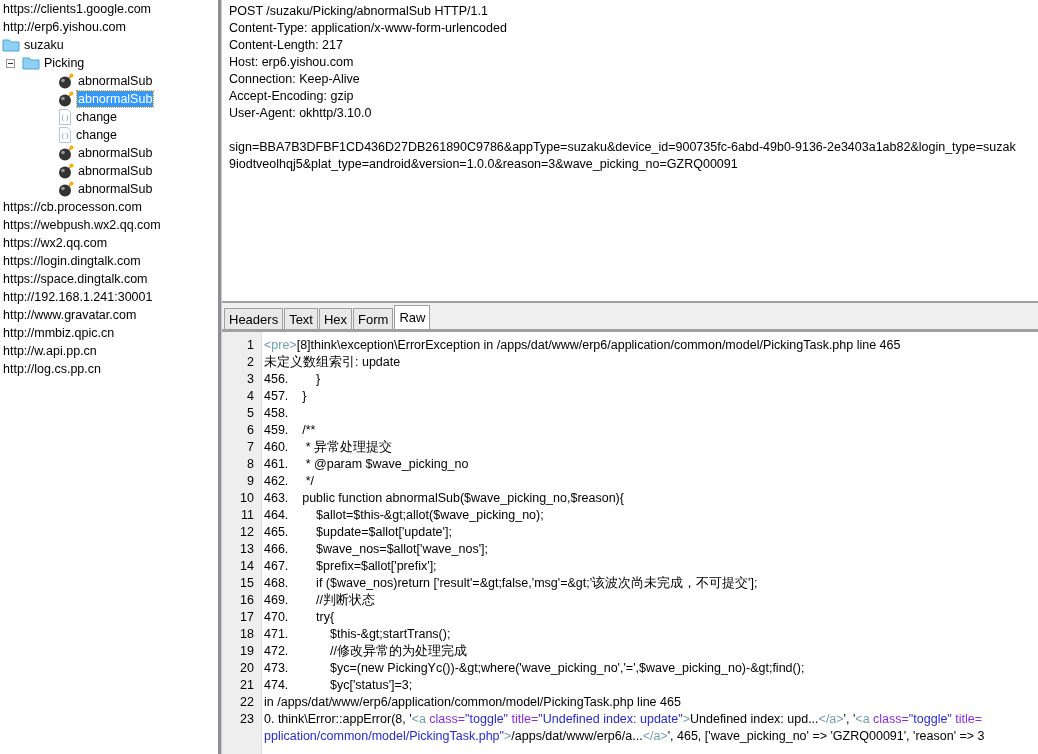  What do you see at coordinates (78, 297) in the screenshot?
I see `host-item: http://192.168.1.241:30001` at bounding box center [78, 297].